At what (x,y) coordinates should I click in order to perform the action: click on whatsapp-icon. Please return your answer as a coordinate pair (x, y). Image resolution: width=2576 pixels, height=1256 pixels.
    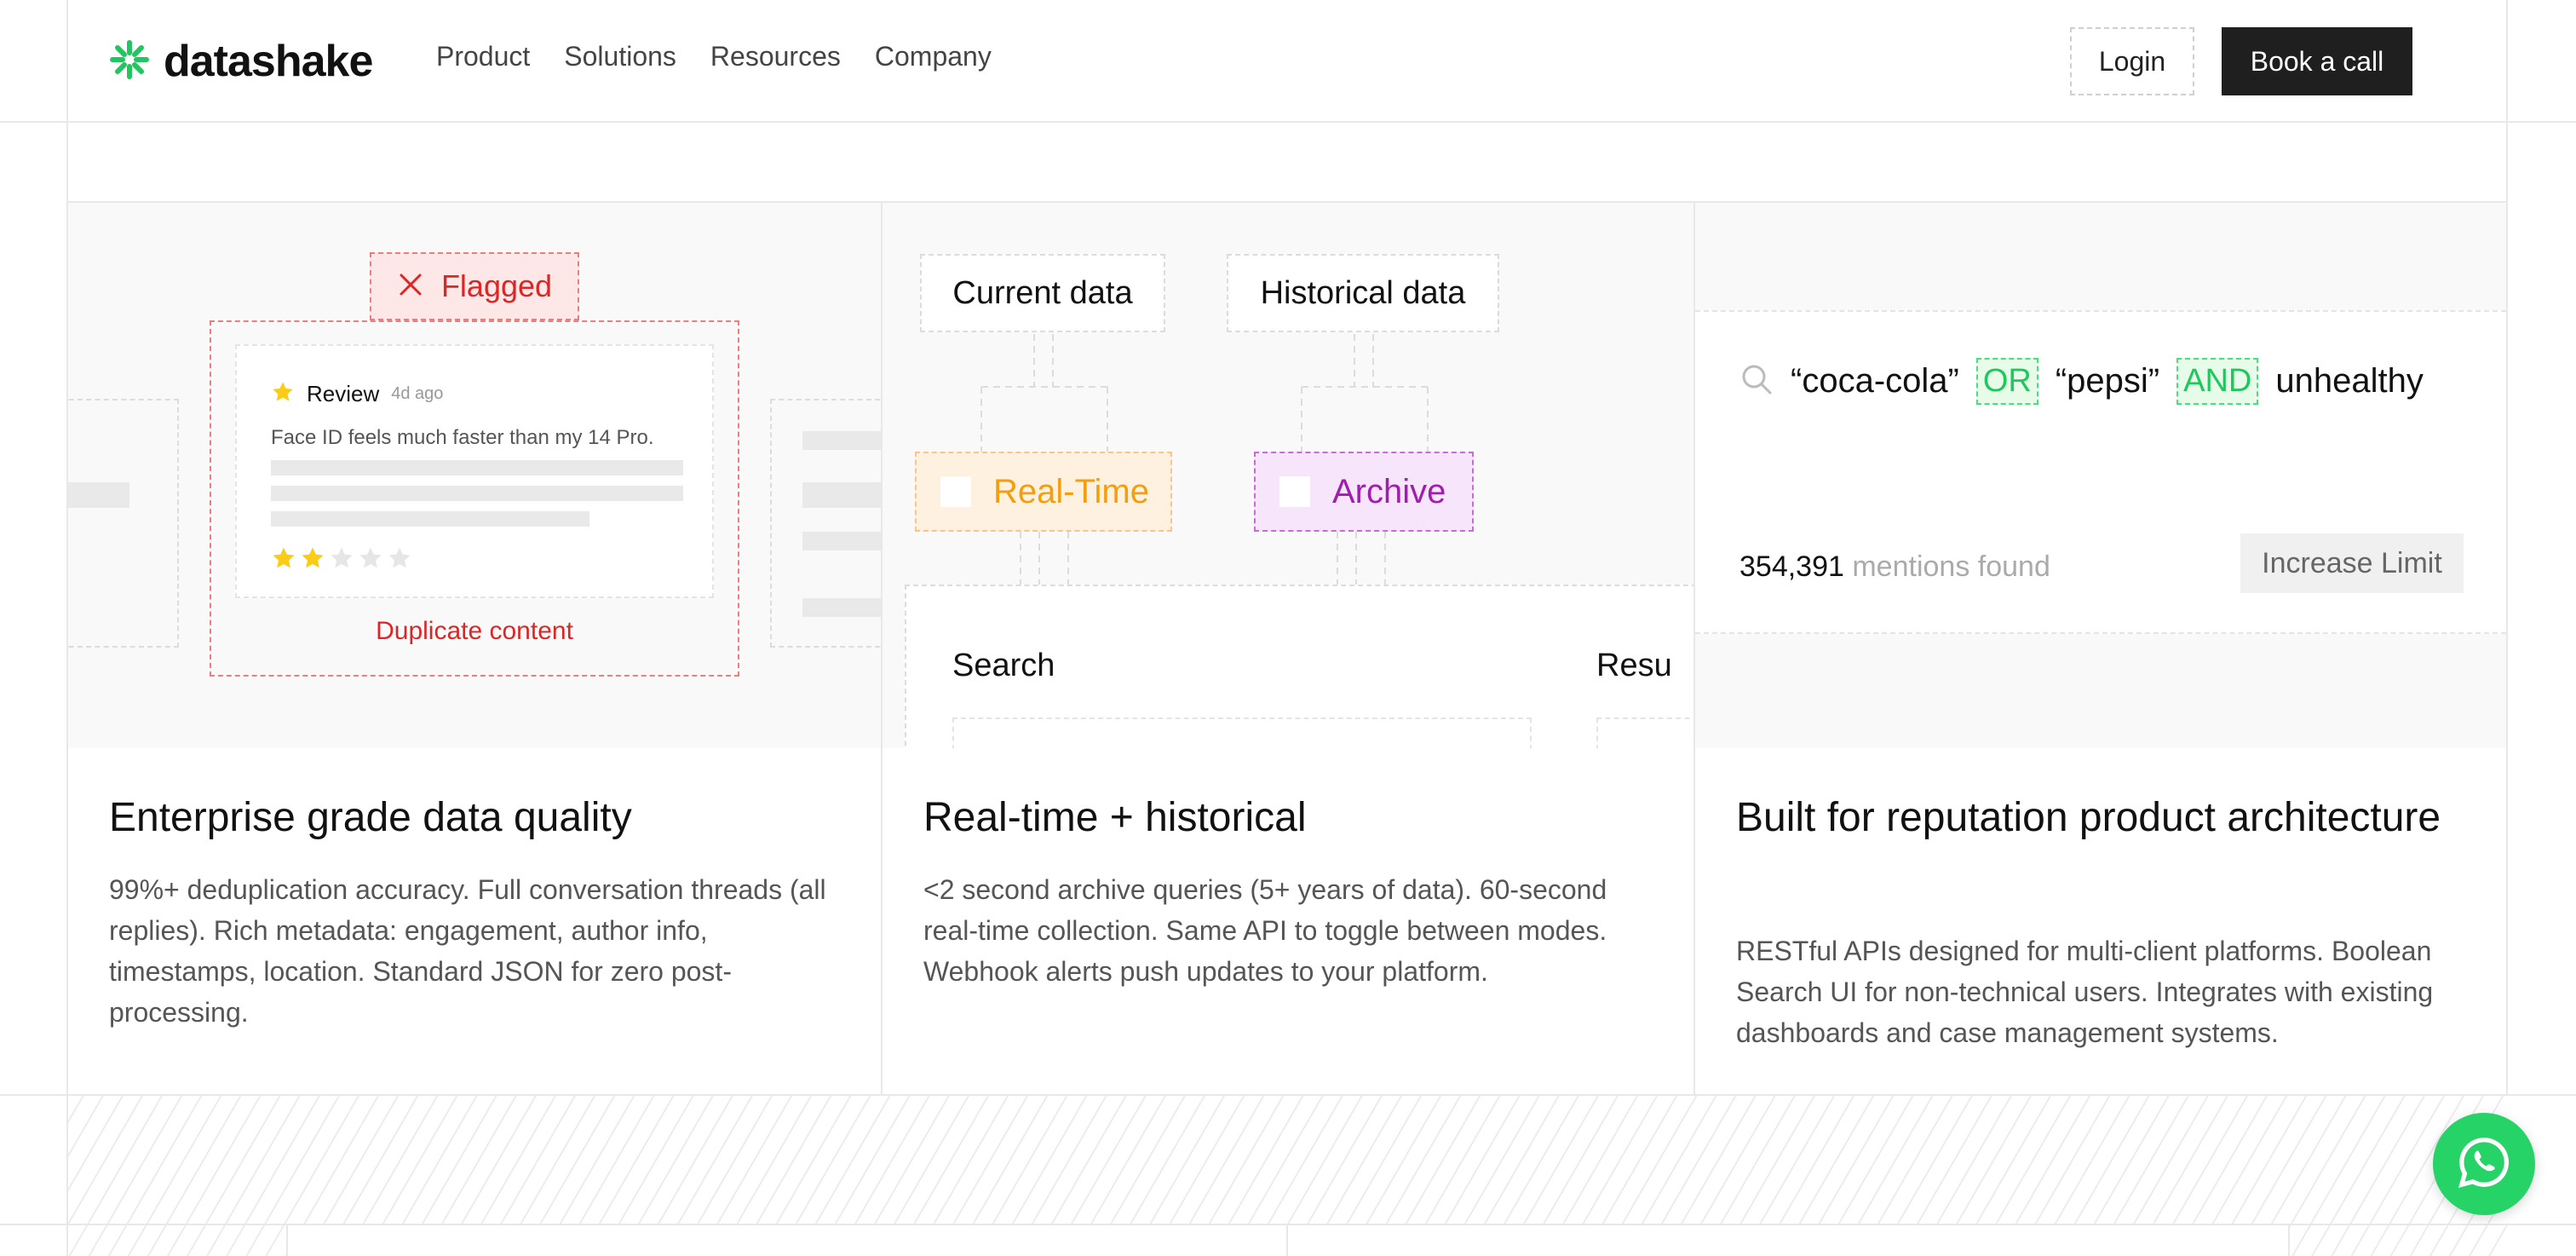
    Looking at the image, I should click on (2484, 1164).